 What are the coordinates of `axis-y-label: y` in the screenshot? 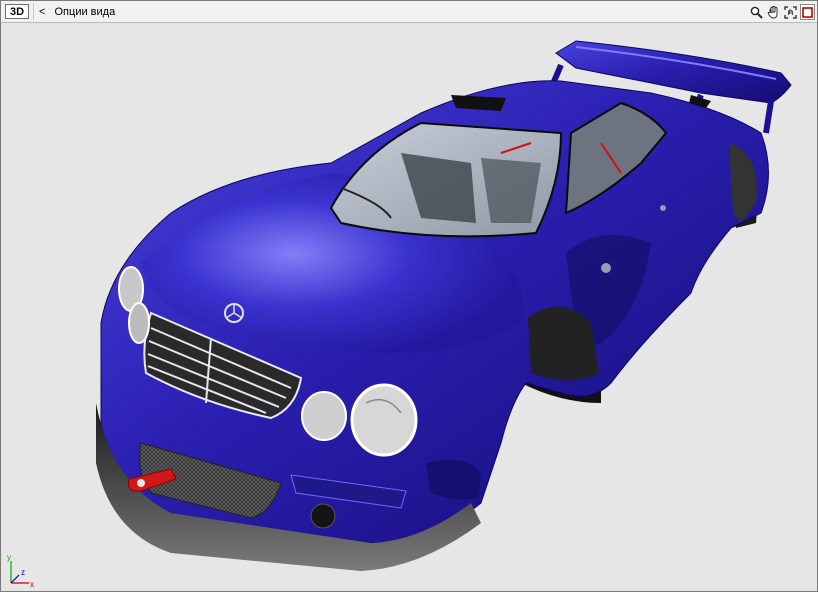 It's located at (9, 557).